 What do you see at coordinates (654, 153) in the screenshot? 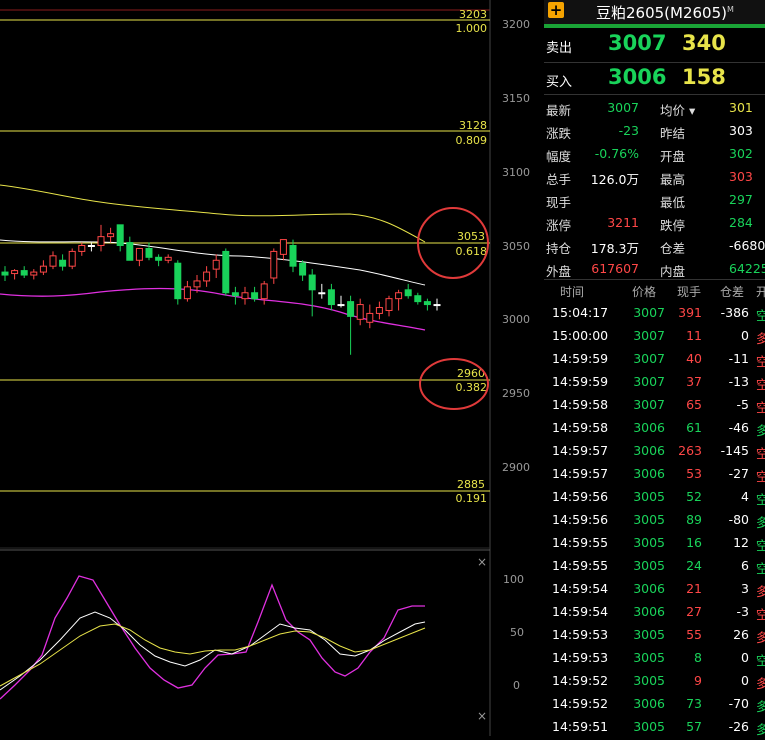
I see `quote-row: 幅度 -0.76% 开盘 302` at bounding box center [654, 153].